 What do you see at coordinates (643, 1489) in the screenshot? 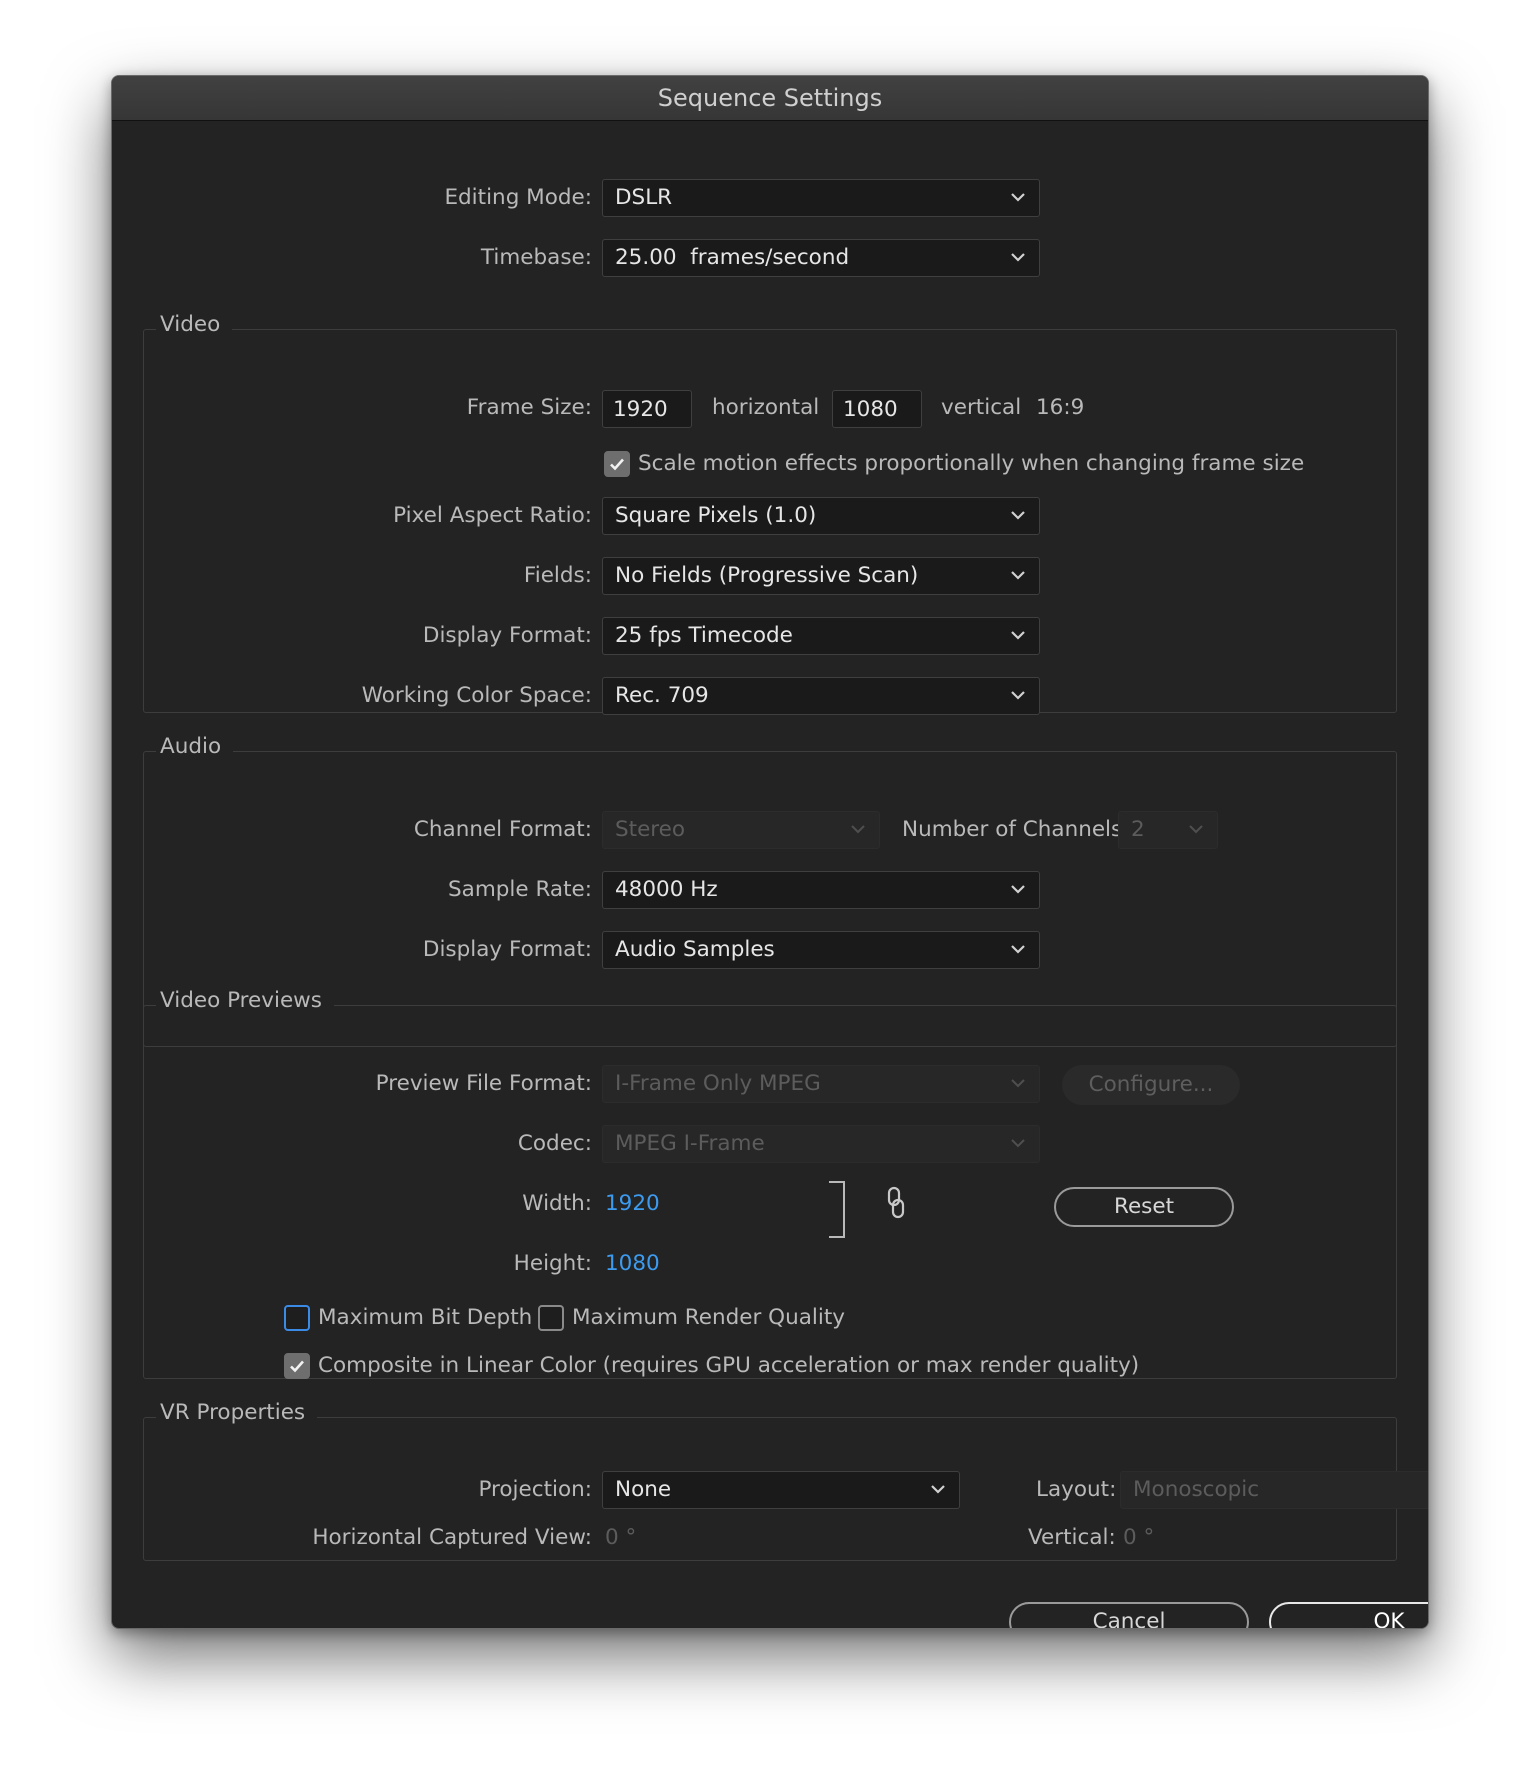
I see `projection-value: None` at bounding box center [643, 1489].